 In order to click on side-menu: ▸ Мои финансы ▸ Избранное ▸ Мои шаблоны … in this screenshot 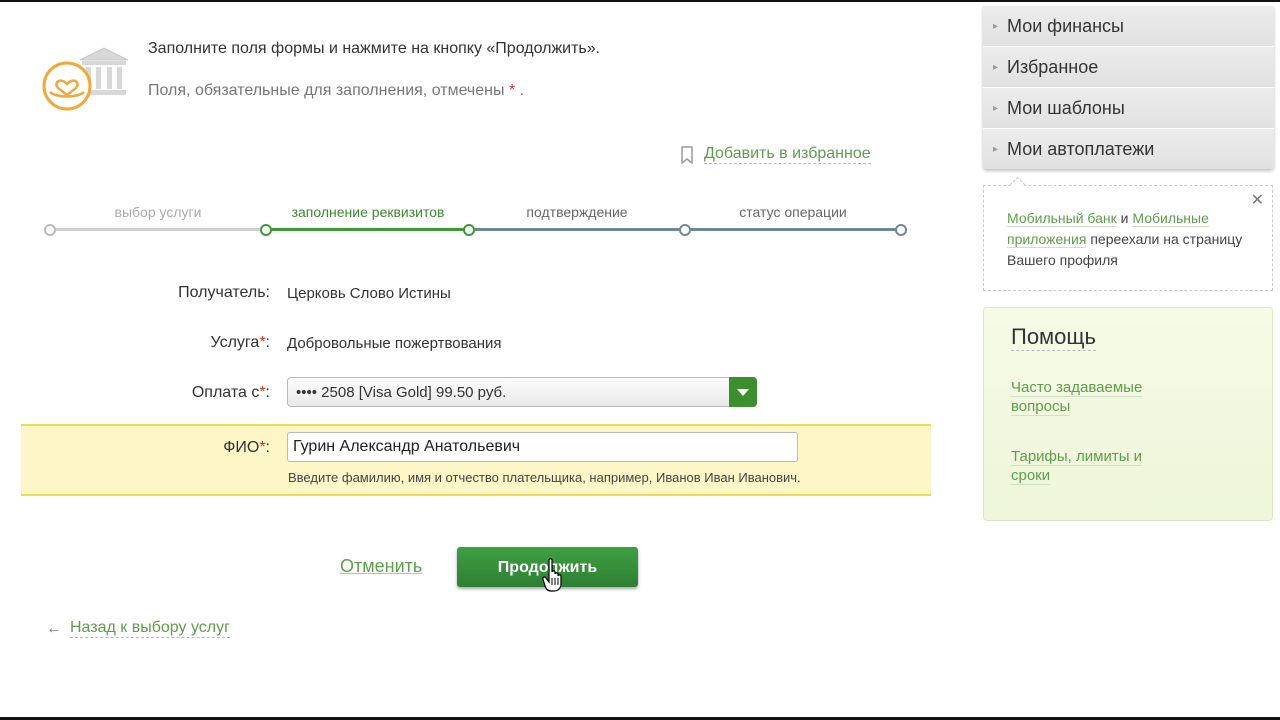, I will do `click(1128, 87)`.